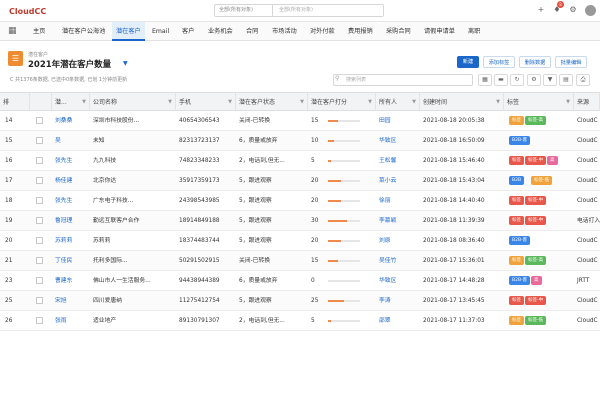 This screenshot has width=600, height=400. What do you see at coordinates (468, 62) in the screenshot?
I see `new-button: 新建` at bounding box center [468, 62].